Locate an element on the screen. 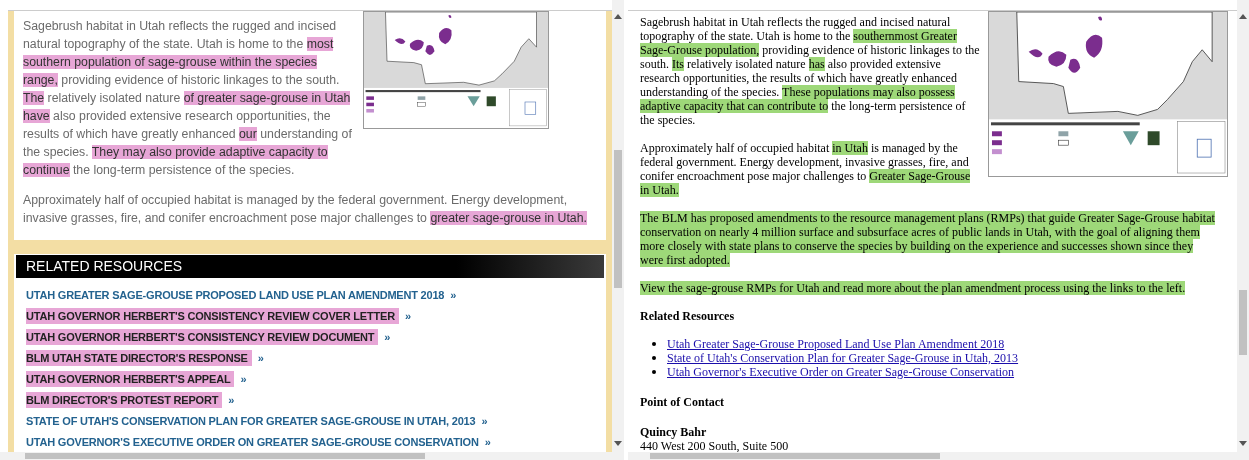 Image resolution: width=1249 pixels, height=460 pixels. paragraph: Sagebrush habitat in Utah reflects the rugged and incised natural topography of the state. Utah is home to the southernmost Greater Sage-Grouse population, providing evidence of historic linkages to the south. Its relatively isolated nature has also provided extensive research opportunities, the results of which have greatly enhanced understanding of the species. These populations may also possess adaptive capacity that can contribute to the long-term persistence of the species. is located at coordinates (810, 71).